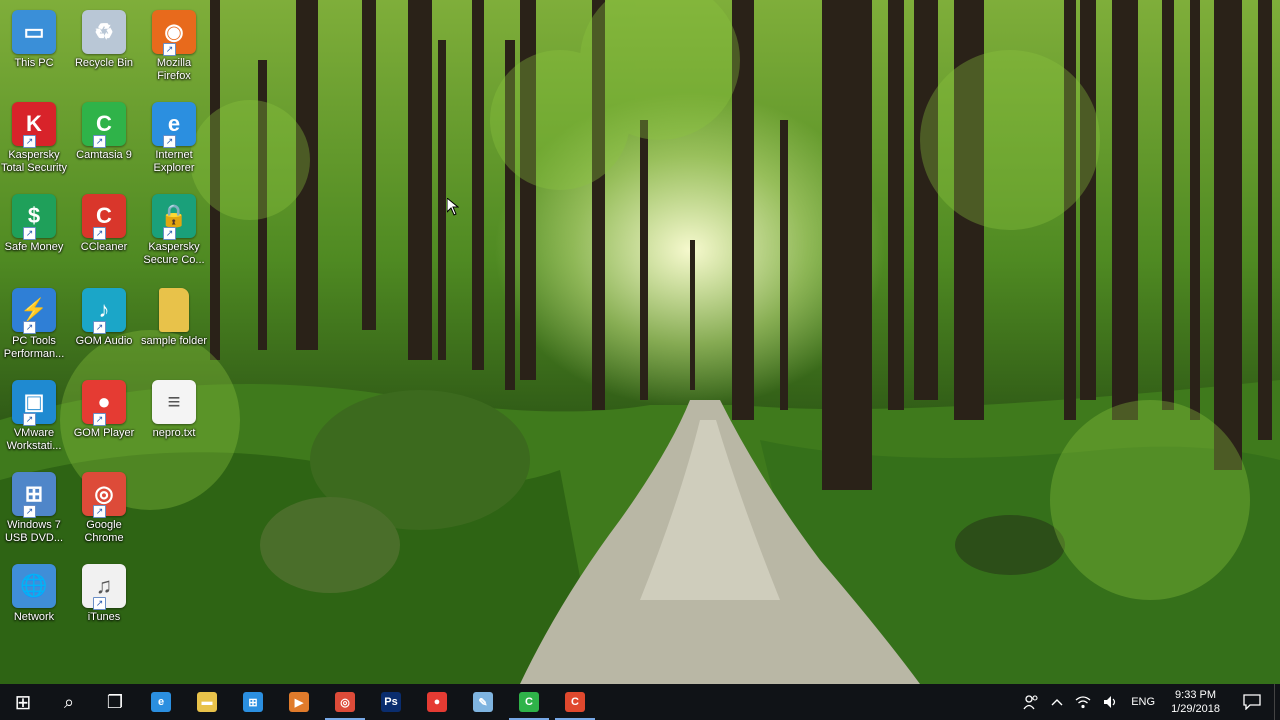  What do you see at coordinates (34, 247) in the screenshot?
I see `desktop-icon-label: Safe Money` at bounding box center [34, 247].